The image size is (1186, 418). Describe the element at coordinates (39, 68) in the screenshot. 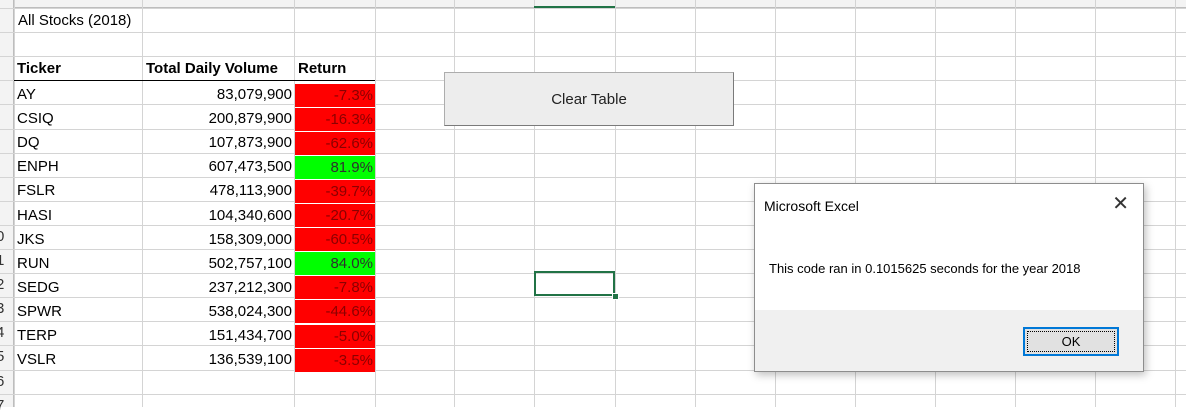

I see `header-ticker: Ticker` at that location.